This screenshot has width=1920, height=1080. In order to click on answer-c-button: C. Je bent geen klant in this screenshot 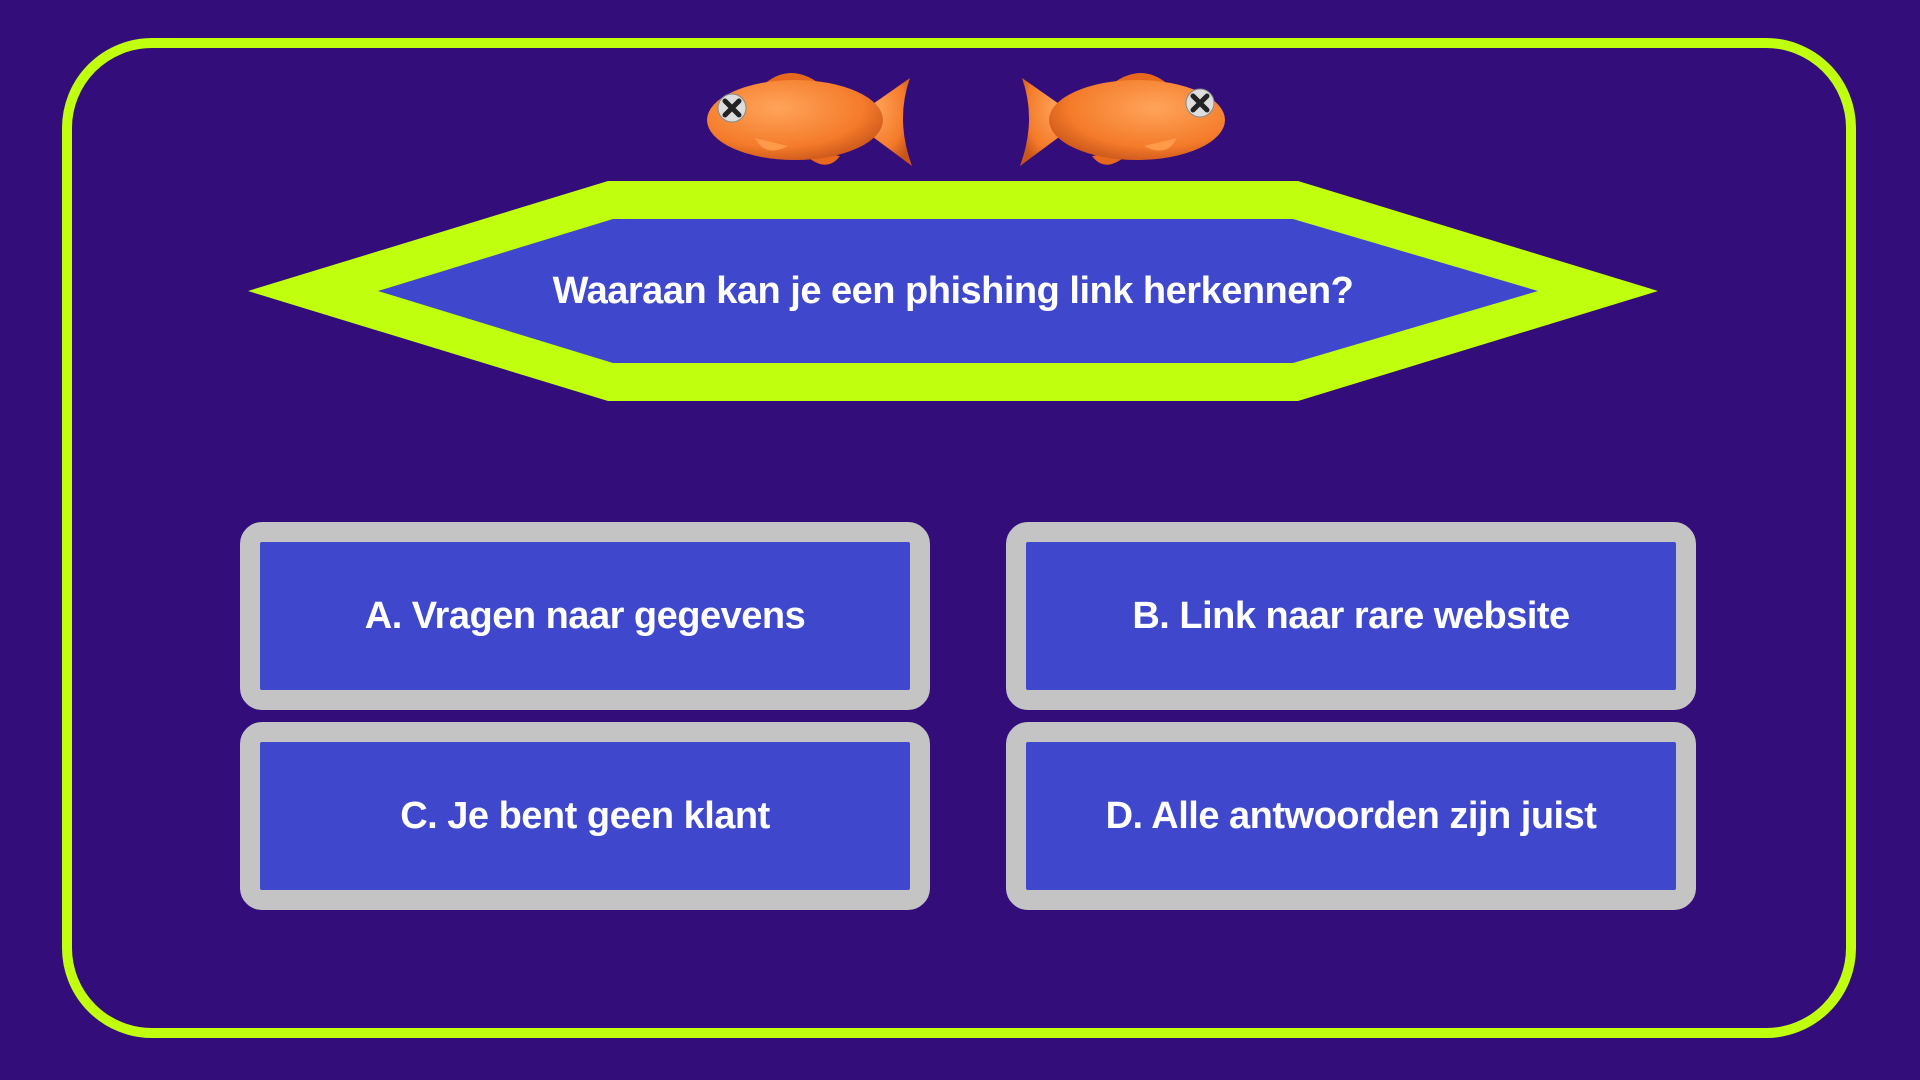, I will do `click(585, 816)`.